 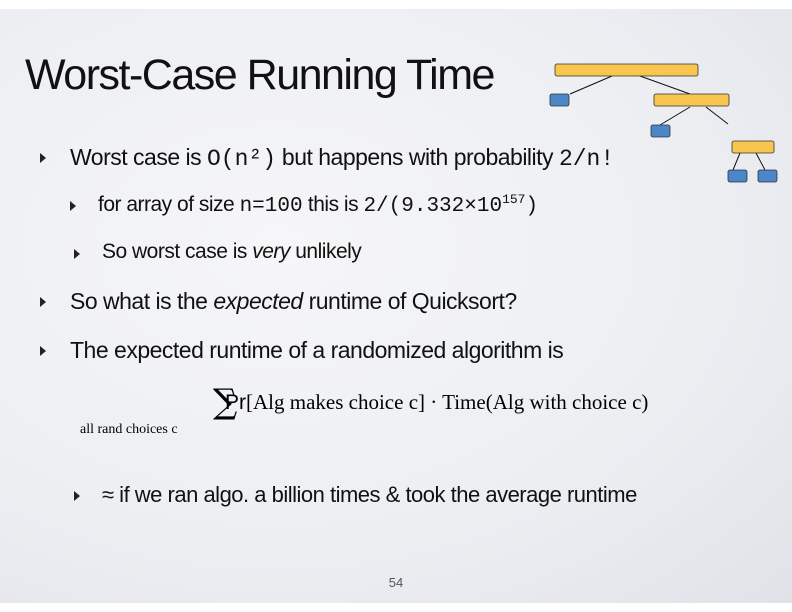 What do you see at coordinates (626, 70) in the screenshot?
I see `tree-node-root` at bounding box center [626, 70].